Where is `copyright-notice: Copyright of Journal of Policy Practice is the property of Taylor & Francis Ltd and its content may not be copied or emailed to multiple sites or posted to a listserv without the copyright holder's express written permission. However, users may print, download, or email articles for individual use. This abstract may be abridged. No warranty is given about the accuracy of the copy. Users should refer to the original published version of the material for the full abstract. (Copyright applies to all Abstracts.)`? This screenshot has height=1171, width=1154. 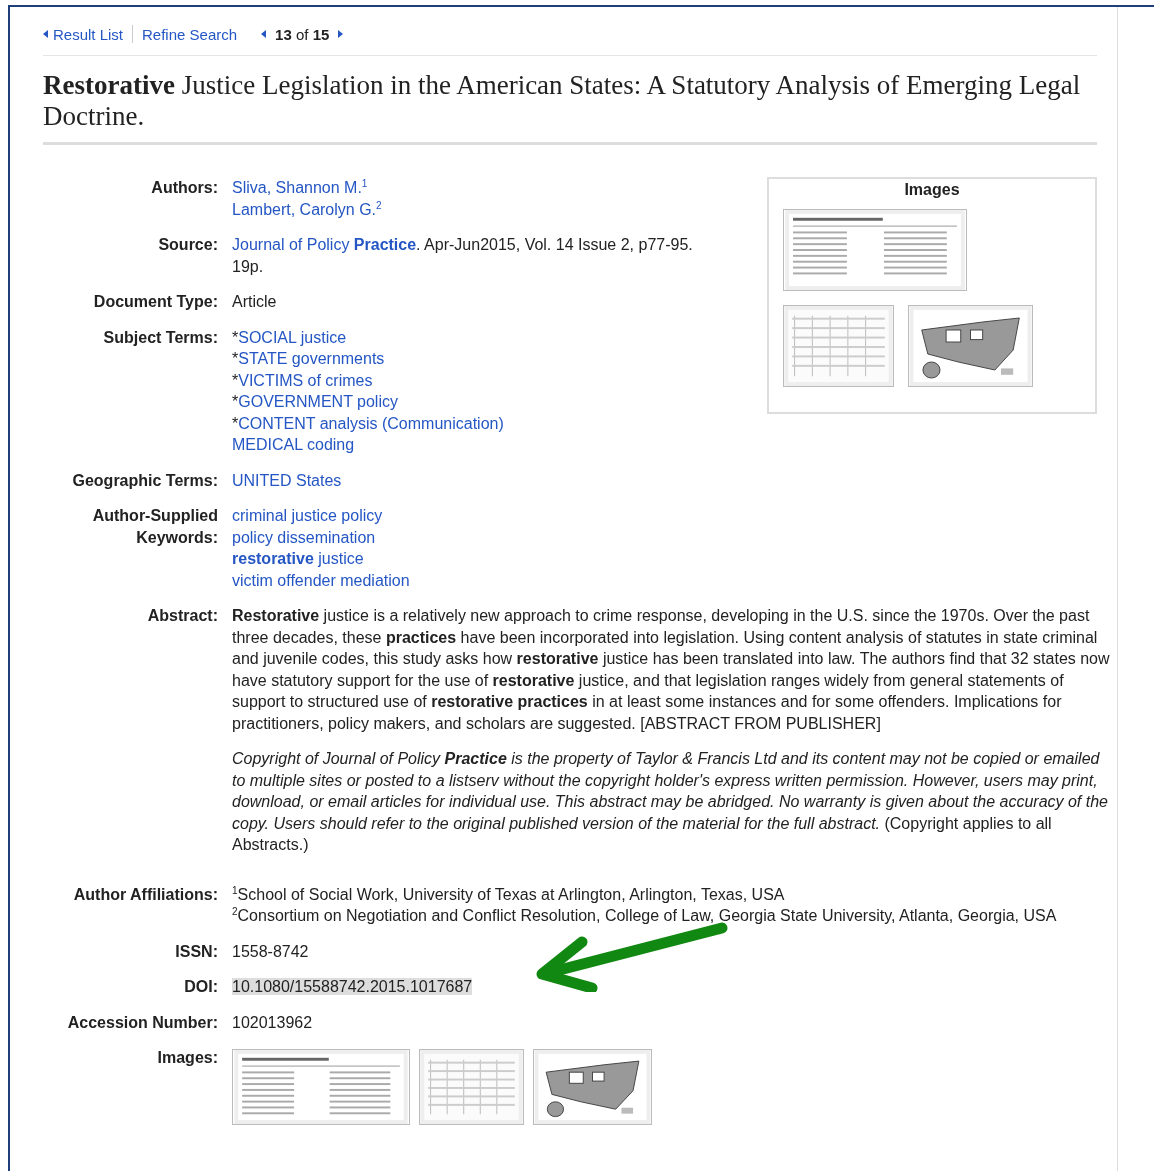
copyright-notice: Copyright of Journal of Policy Practice is the property of Taylor & Francis Ltd and its content may not be copied or emailed to multiple sites or posted to a listserv without the copyright holder's express written permission. However, users may print, download, or email articles for individual use. This abstract may be abridged. No warranty is given about the accuracy of the copy. Users should refer to the original published version of the material for the full abstract. (Copyright applies to all Abstracts.) is located at coordinates (670, 802).